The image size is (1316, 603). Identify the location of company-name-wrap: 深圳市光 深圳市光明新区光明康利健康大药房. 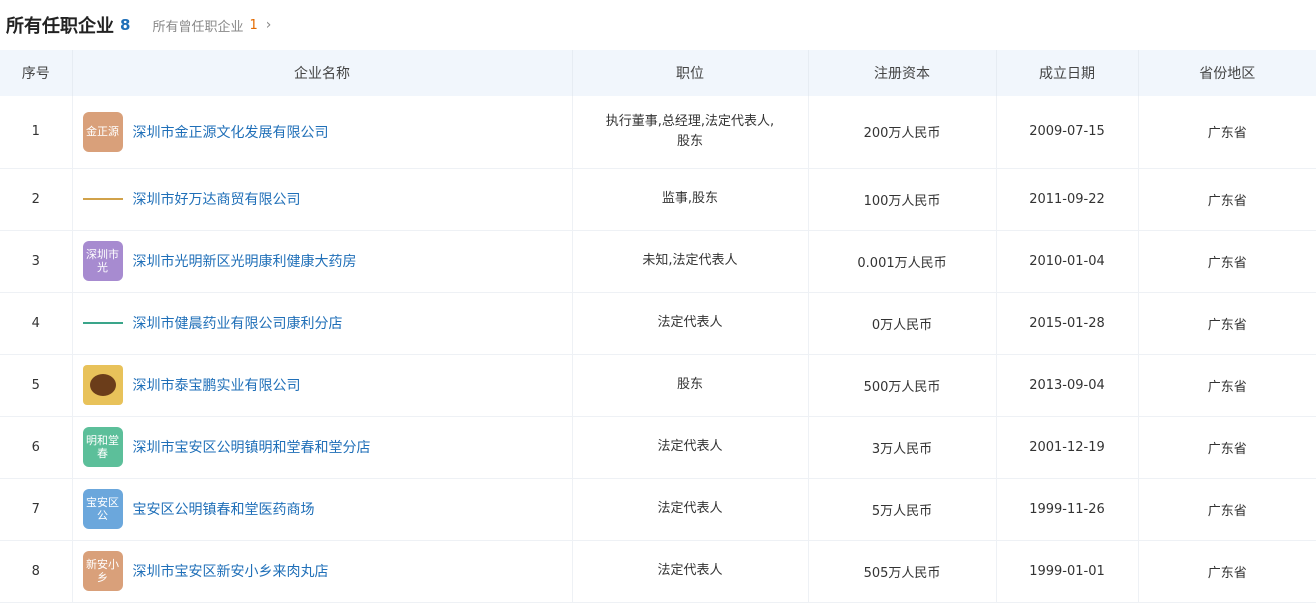
(326, 261).